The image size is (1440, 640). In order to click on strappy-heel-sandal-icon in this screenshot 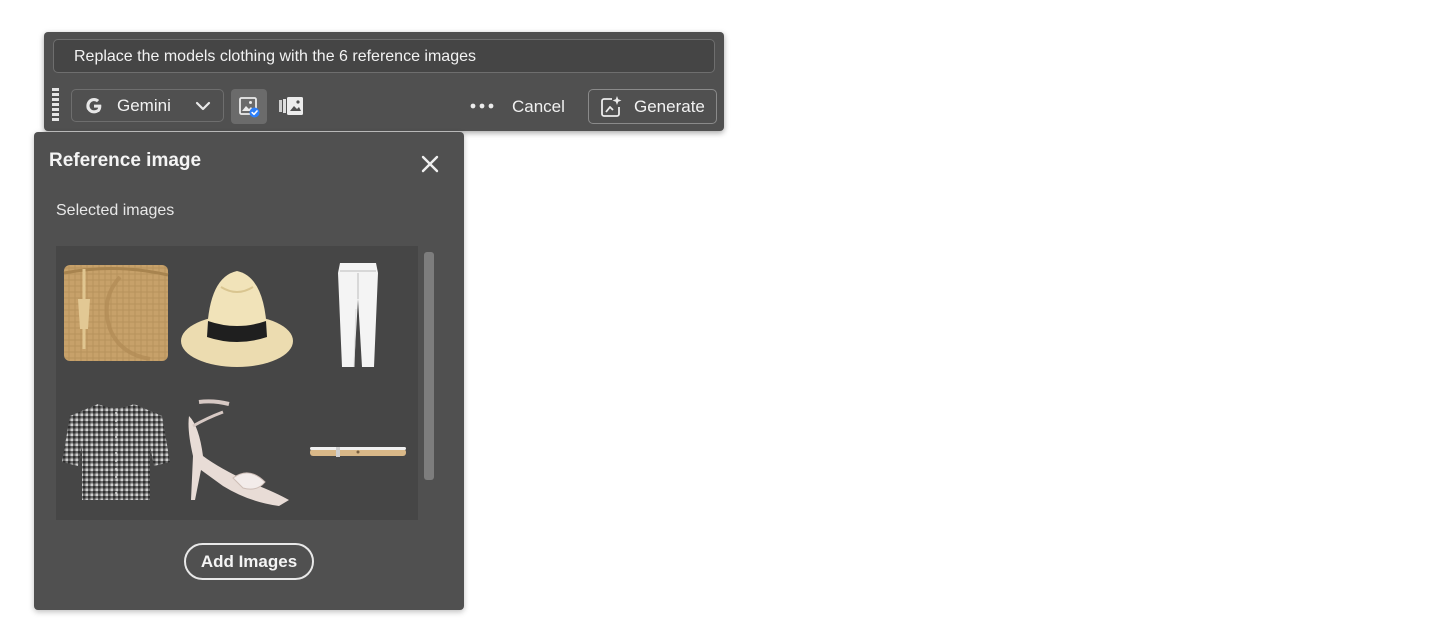, I will do `click(238, 452)`.